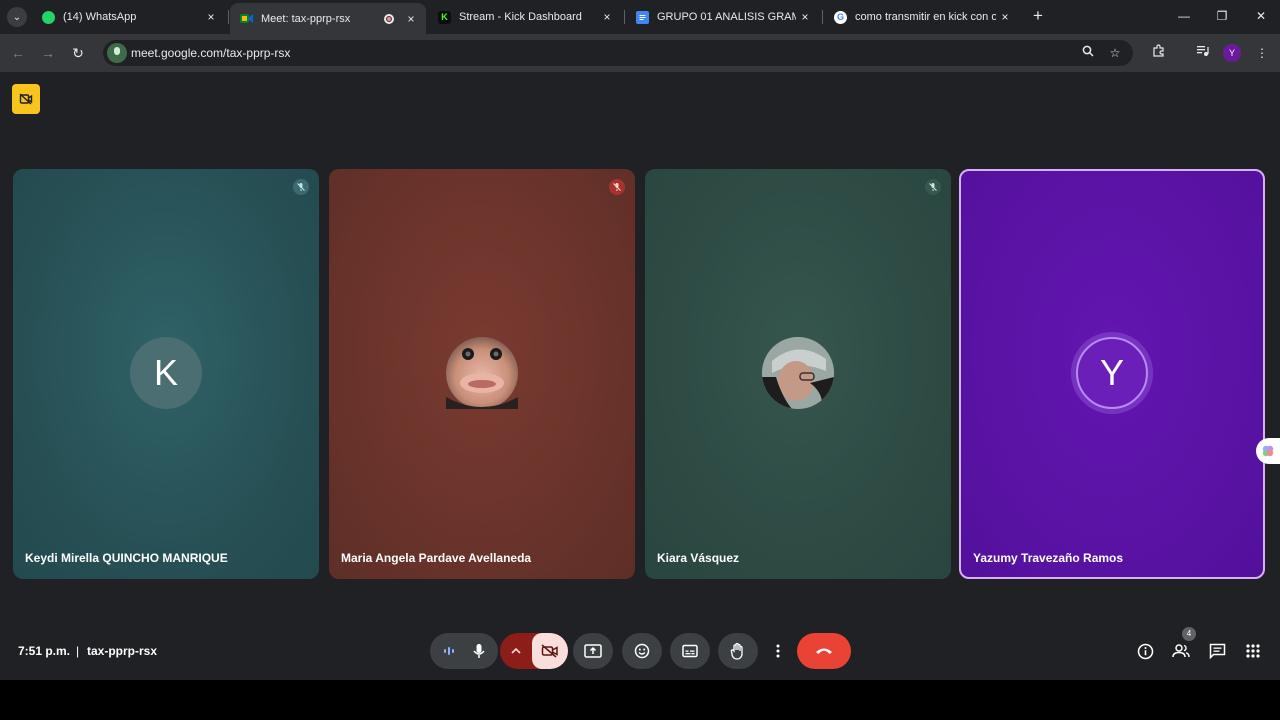 The width and height of the screenshot is (1280, 720). I want to click on whatsapp-icon, so click(48, 17).